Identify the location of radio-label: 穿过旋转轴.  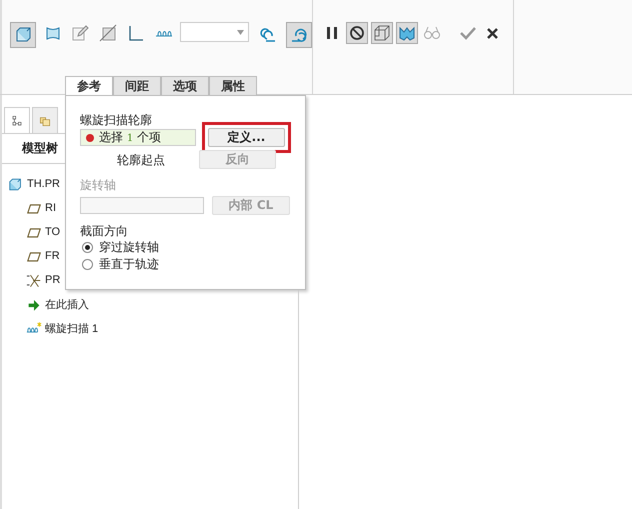
(129, 247).